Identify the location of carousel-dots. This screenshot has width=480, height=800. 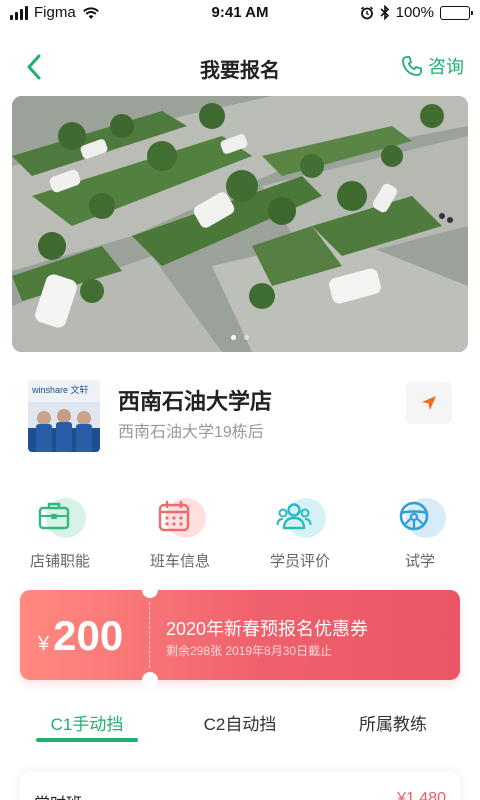
(240, 337).